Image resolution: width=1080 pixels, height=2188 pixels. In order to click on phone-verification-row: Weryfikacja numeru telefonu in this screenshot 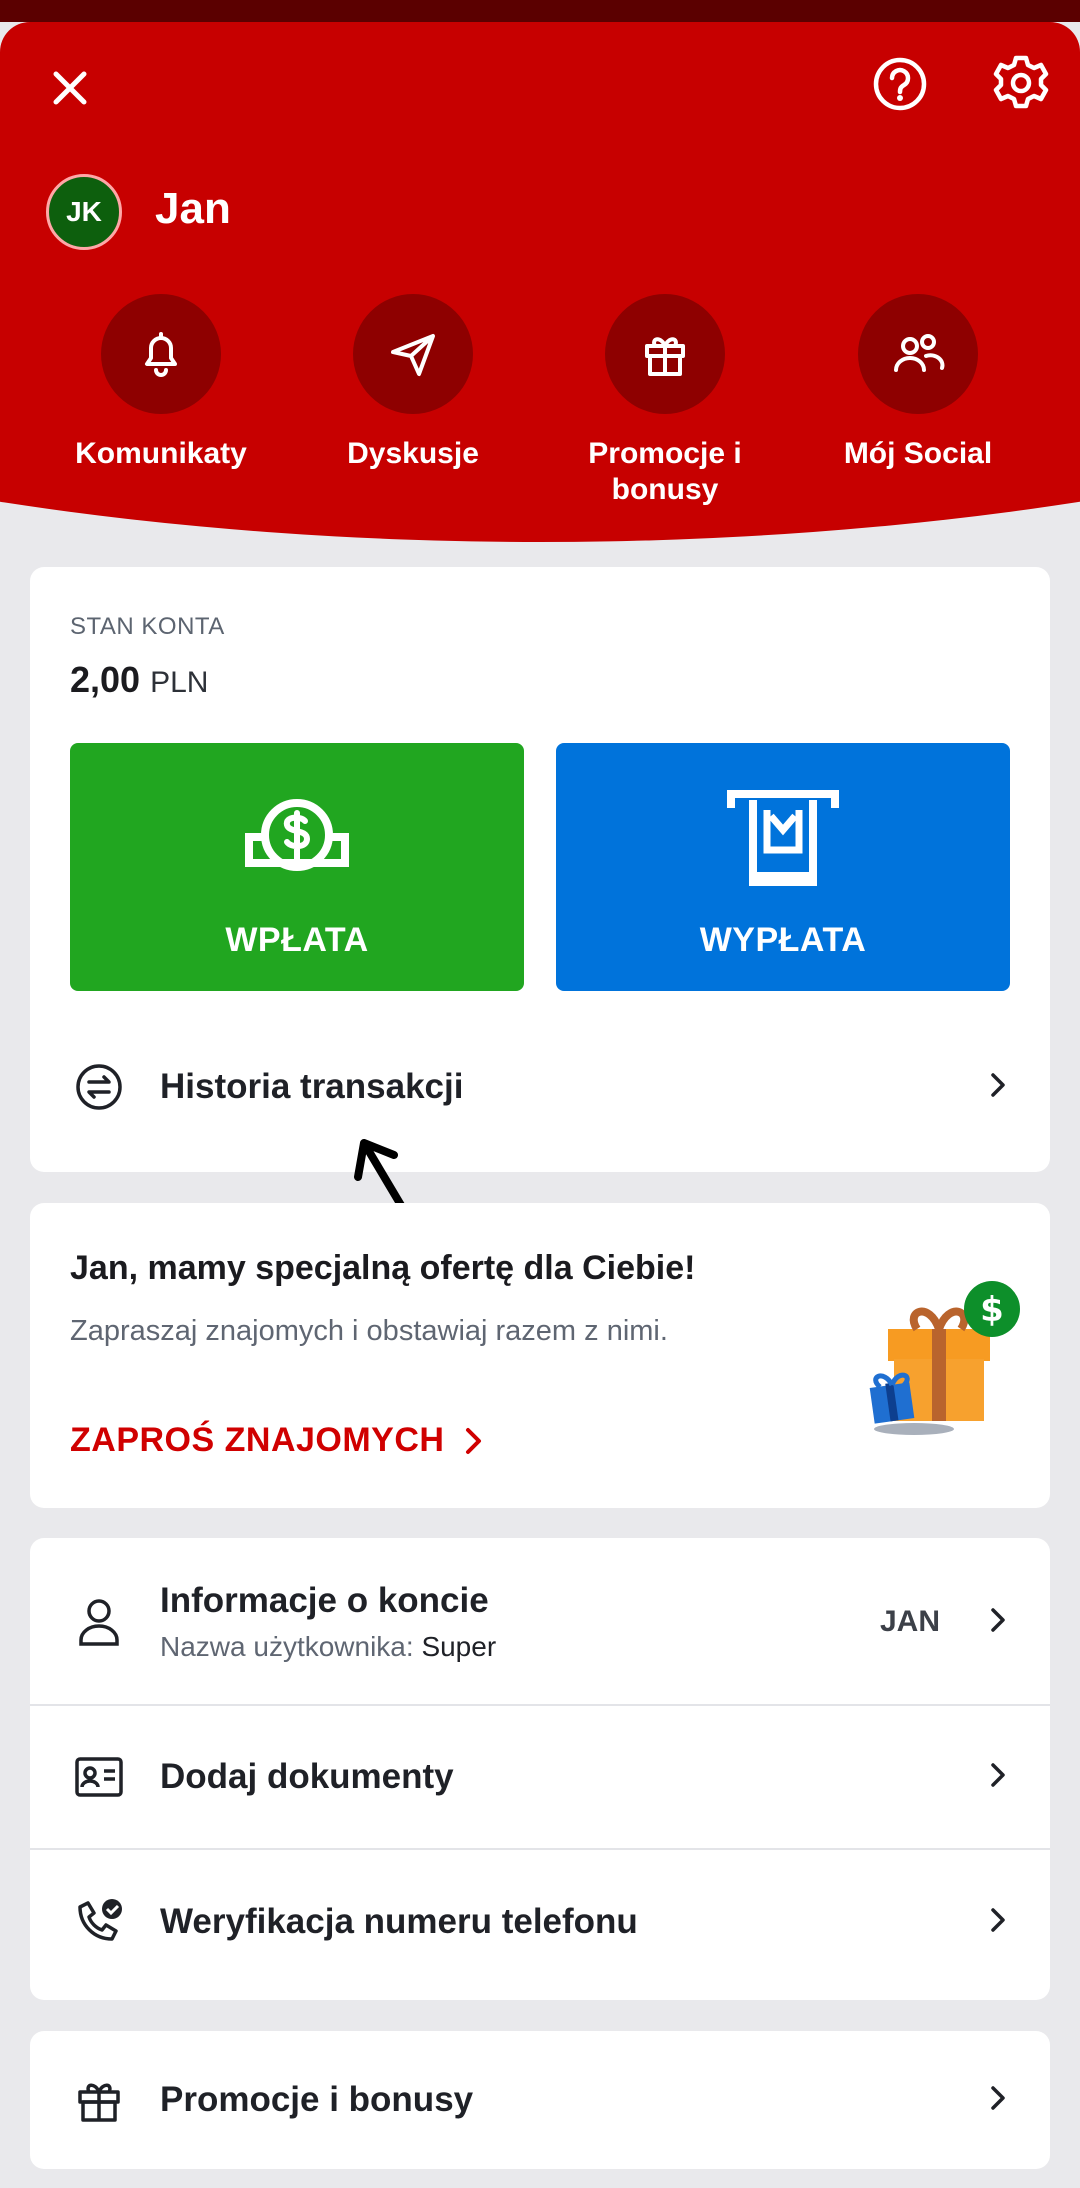, I will do `click(540, 1922)`.